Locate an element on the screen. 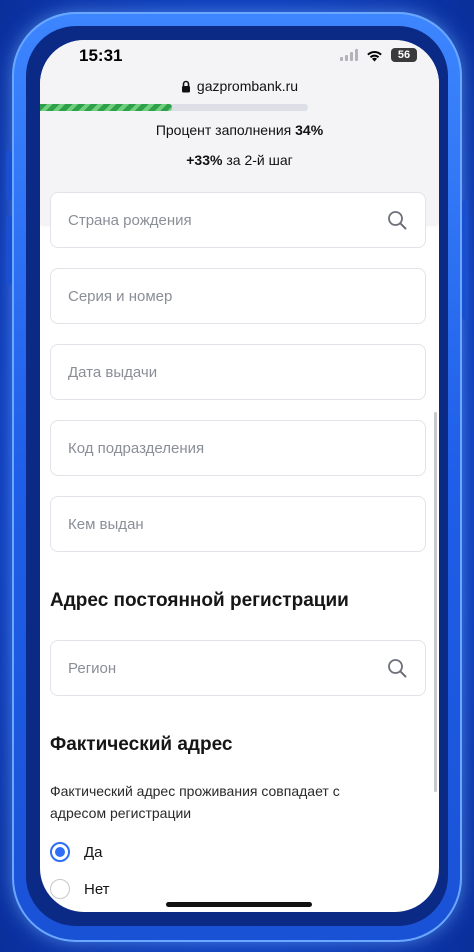  home-indicator is located at coordinates (239, 904).